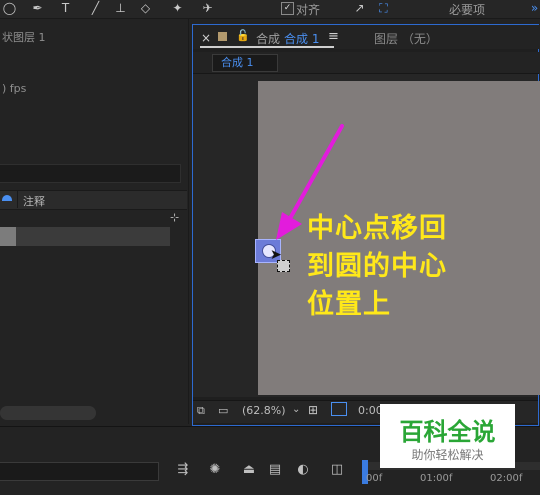 This screenshot has height=495, width=540. I want to click on ruler-label-0: 00f, so click(374, 478).